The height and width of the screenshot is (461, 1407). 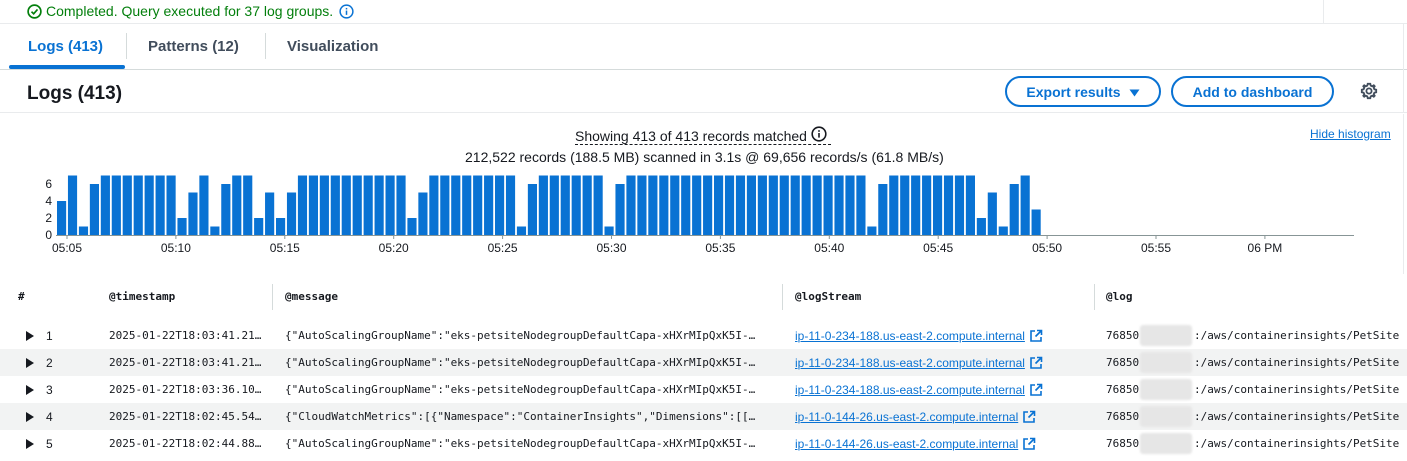 I want to click on column-header-message: @message, so click(x=311, y=296).